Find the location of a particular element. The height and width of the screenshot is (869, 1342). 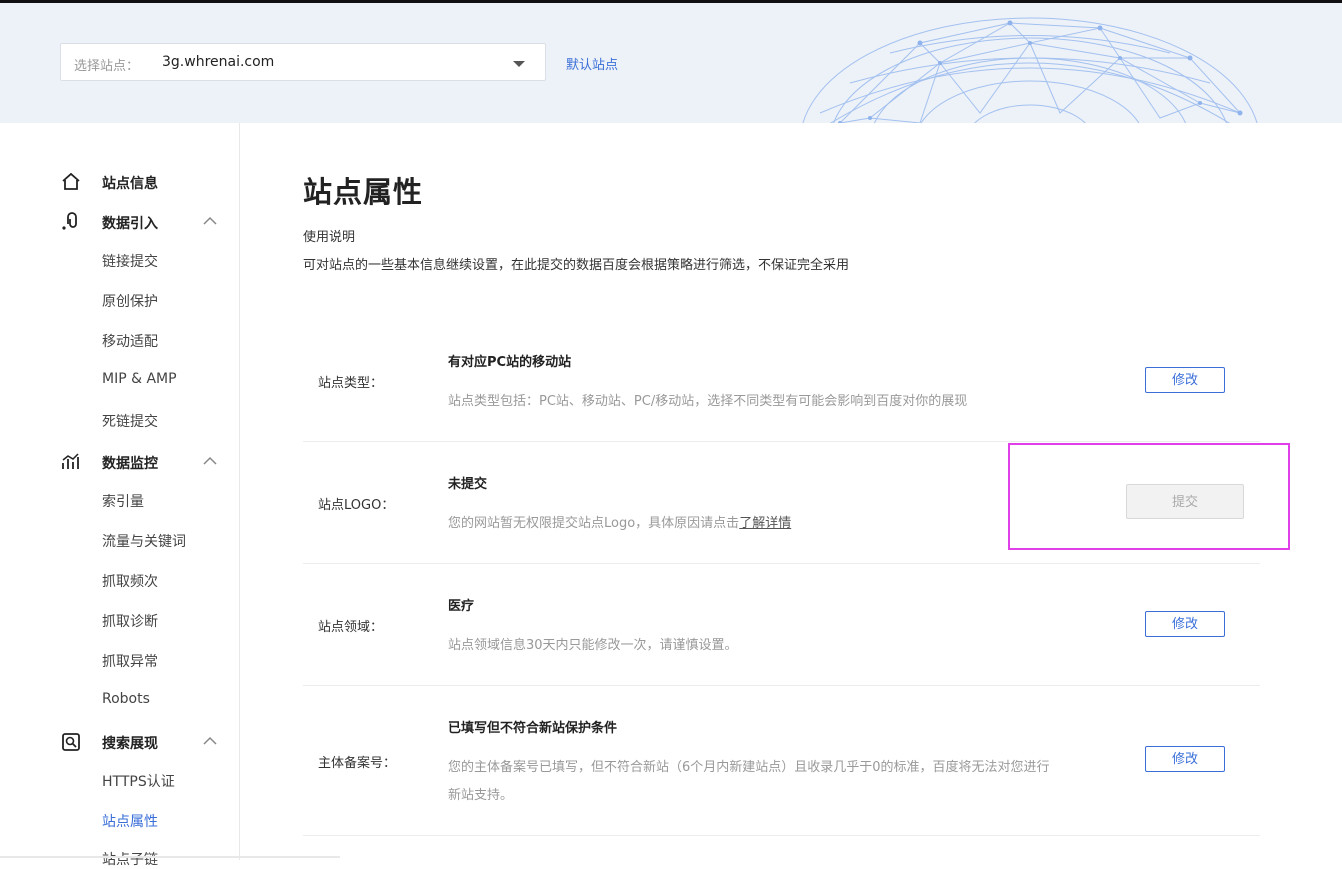

sidebar-item-site-properties: 站点属性 is located at coordinates (130, 821).